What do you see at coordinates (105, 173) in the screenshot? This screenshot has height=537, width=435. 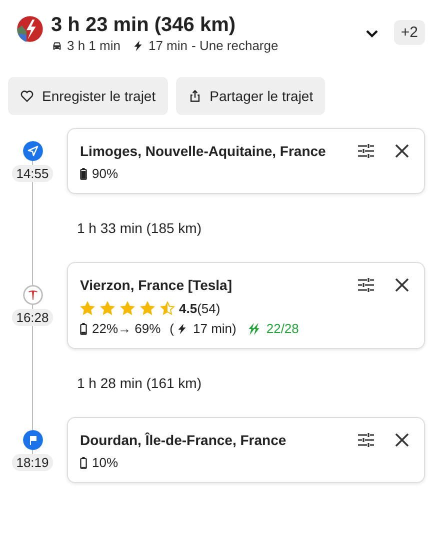 I see `battery-percent: 90%` at bounding box center [105, 173].